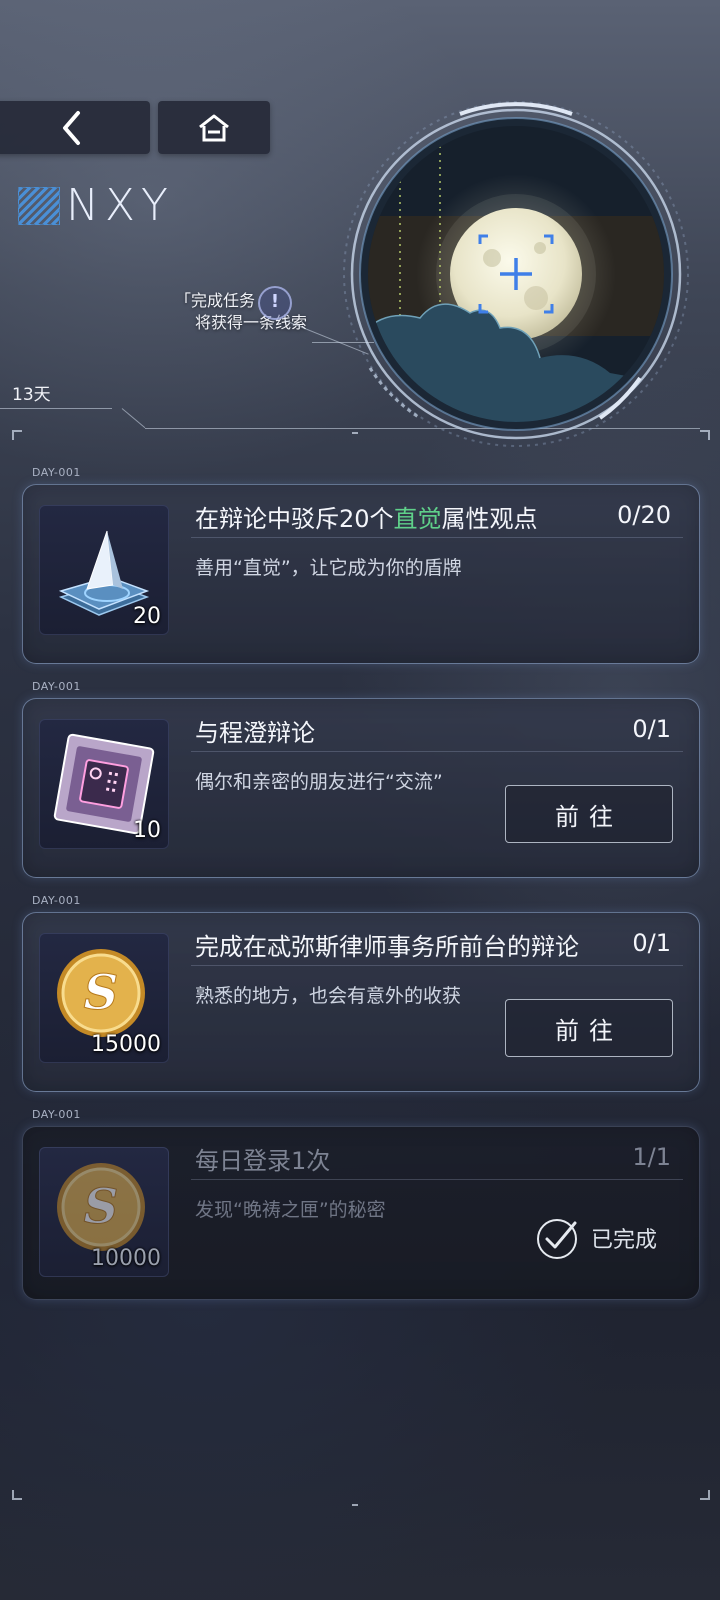  I want to click on reward-quantity: 15000, so click(126, 1044).